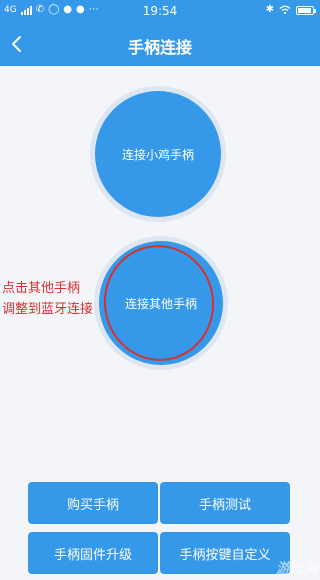 The image size is (320, 580). I want to click on connect-other-label: 连接其他手柄, so click(160, 303).